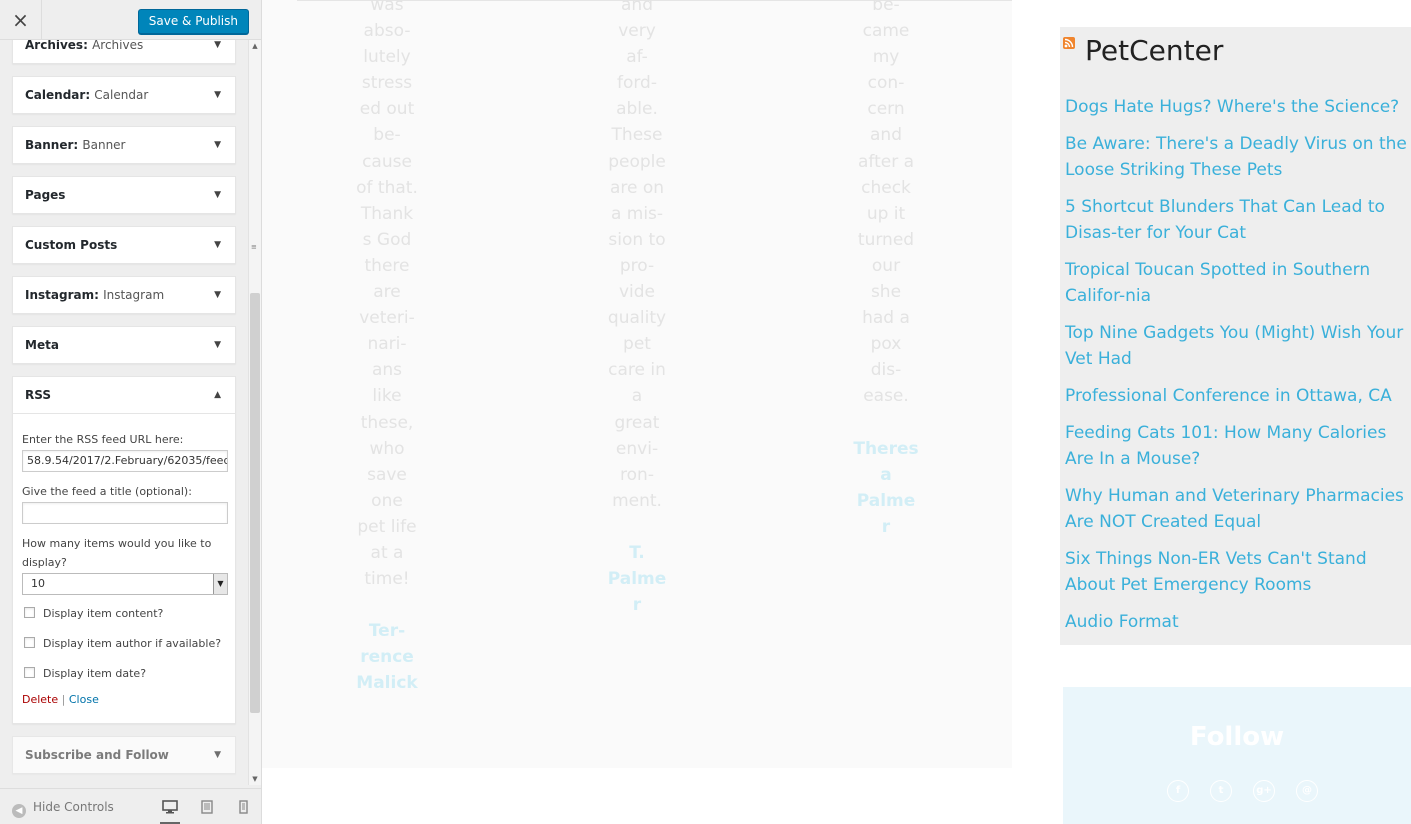  I want to click on scroll-down-icon: ▼, so click(255, 779).